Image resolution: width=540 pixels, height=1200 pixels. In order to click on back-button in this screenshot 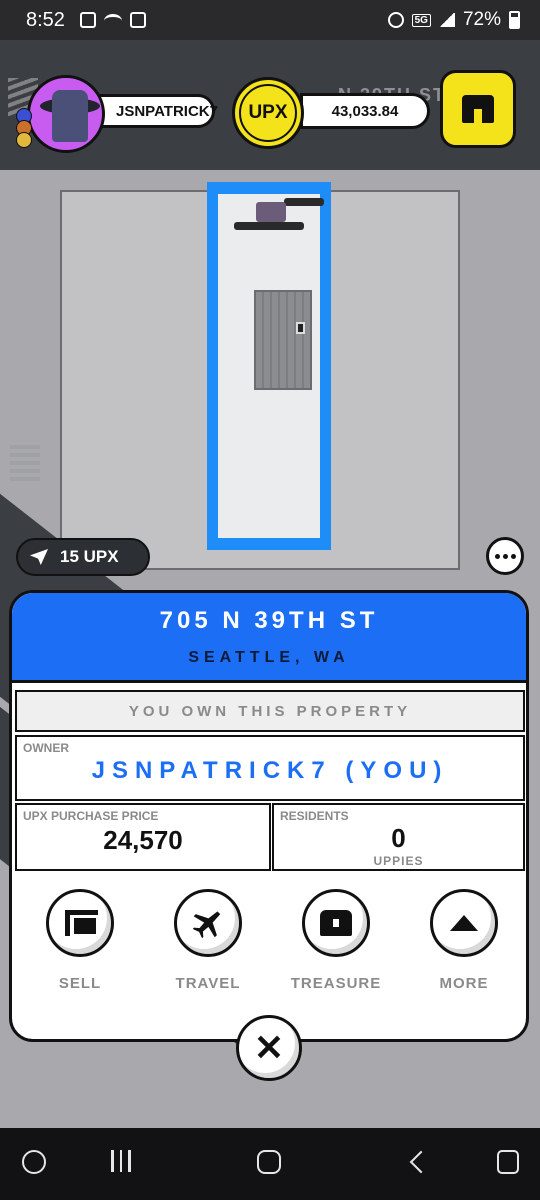, I will do `click(421, 1162)`.